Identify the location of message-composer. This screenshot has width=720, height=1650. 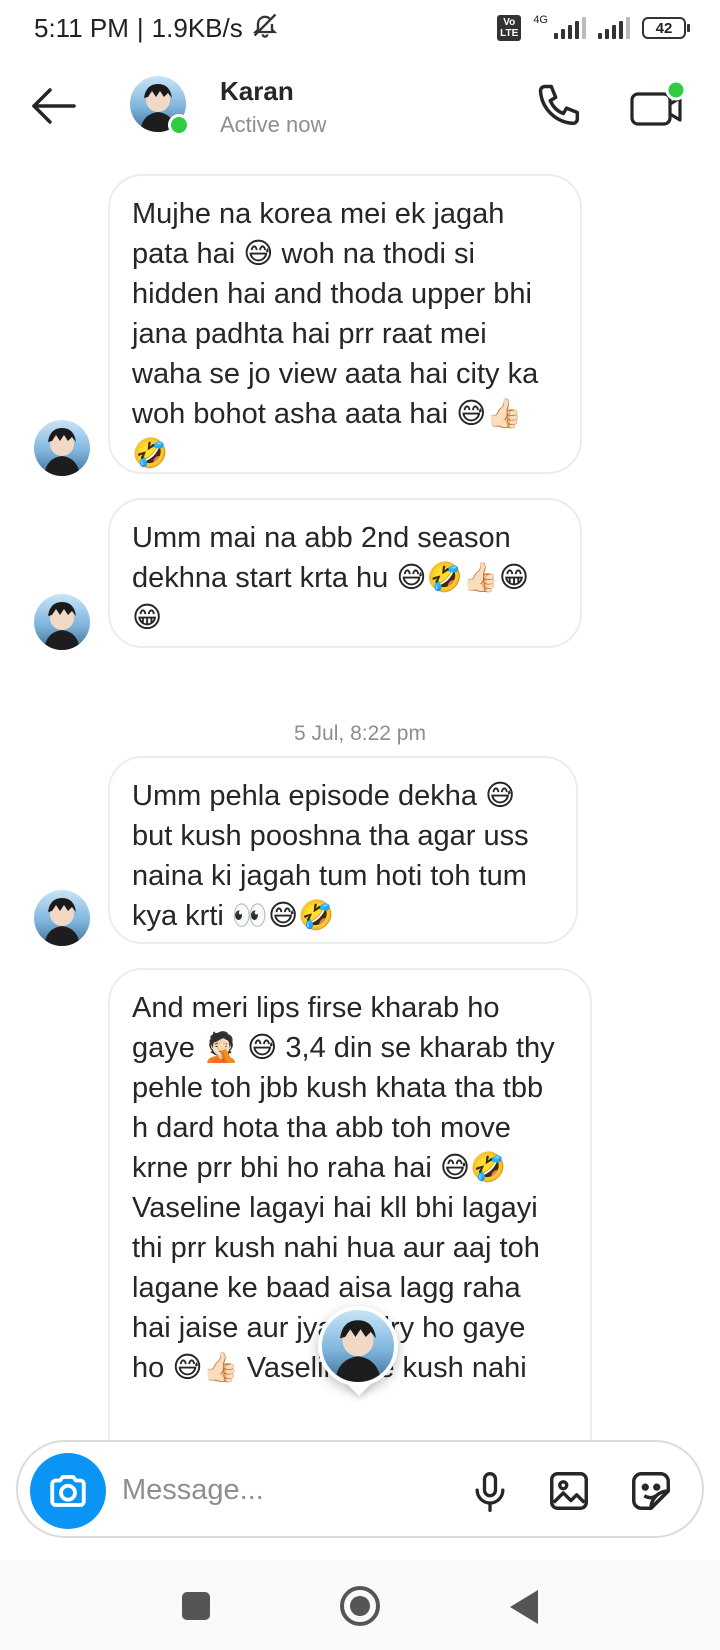
(360, 1489).